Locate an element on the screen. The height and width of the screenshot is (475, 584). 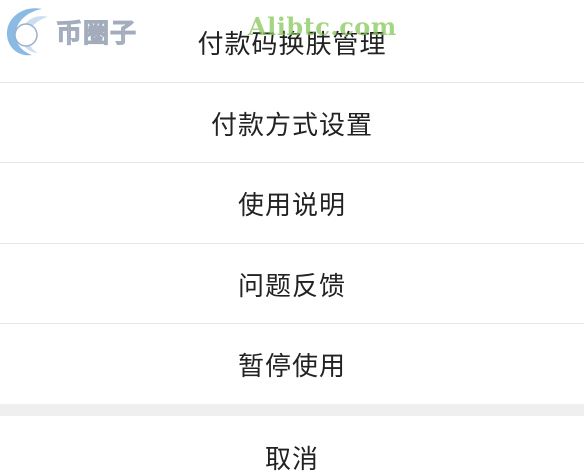
menu-item-label: 付款方式设置 is located at coordinates (291, 125).